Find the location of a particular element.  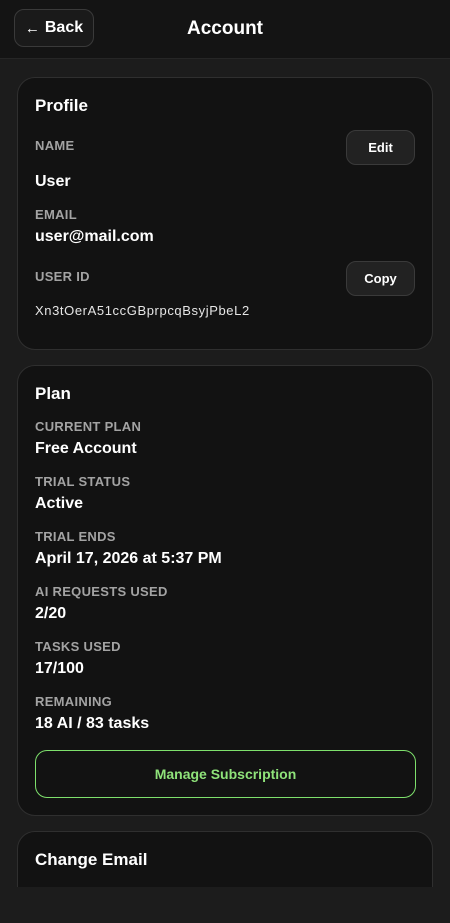

name-label: NAME is located at coordinates (55, 145).